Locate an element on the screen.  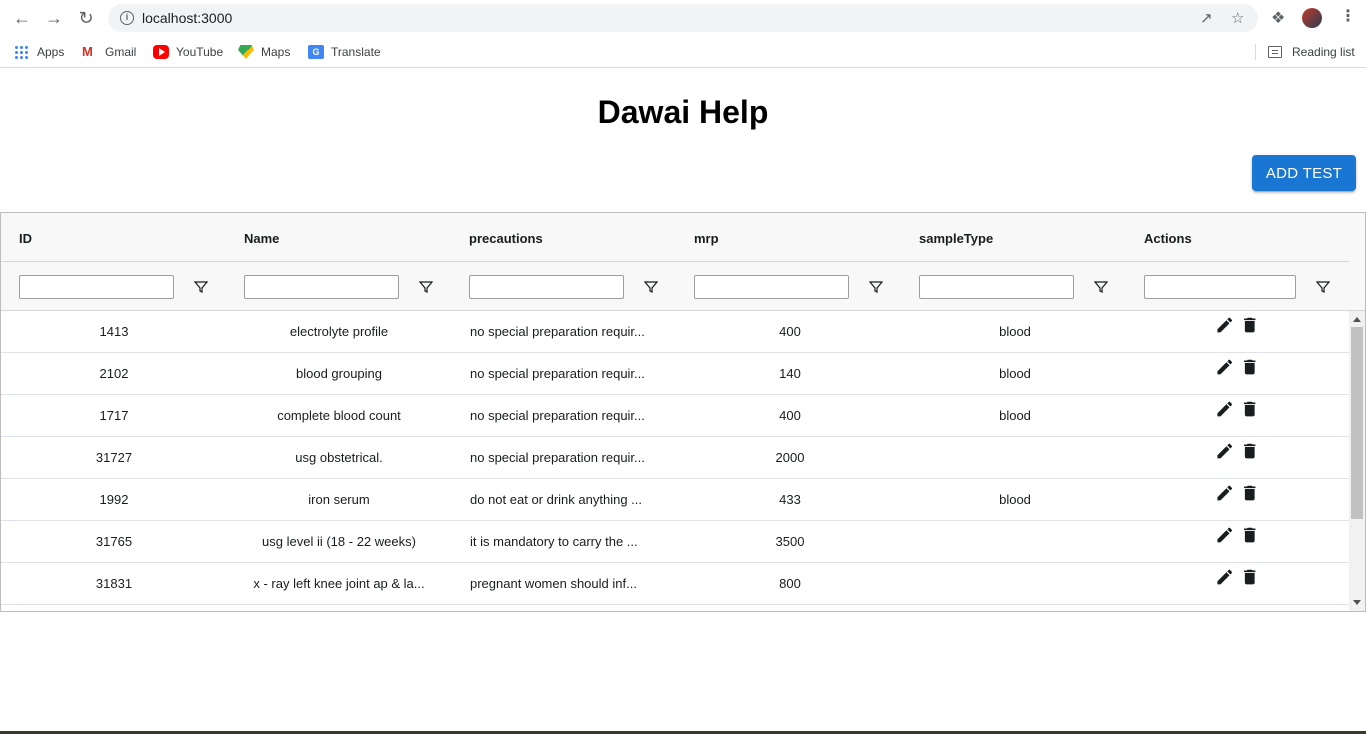
page-title: Dawai Help is located at coordinates (683, 112).